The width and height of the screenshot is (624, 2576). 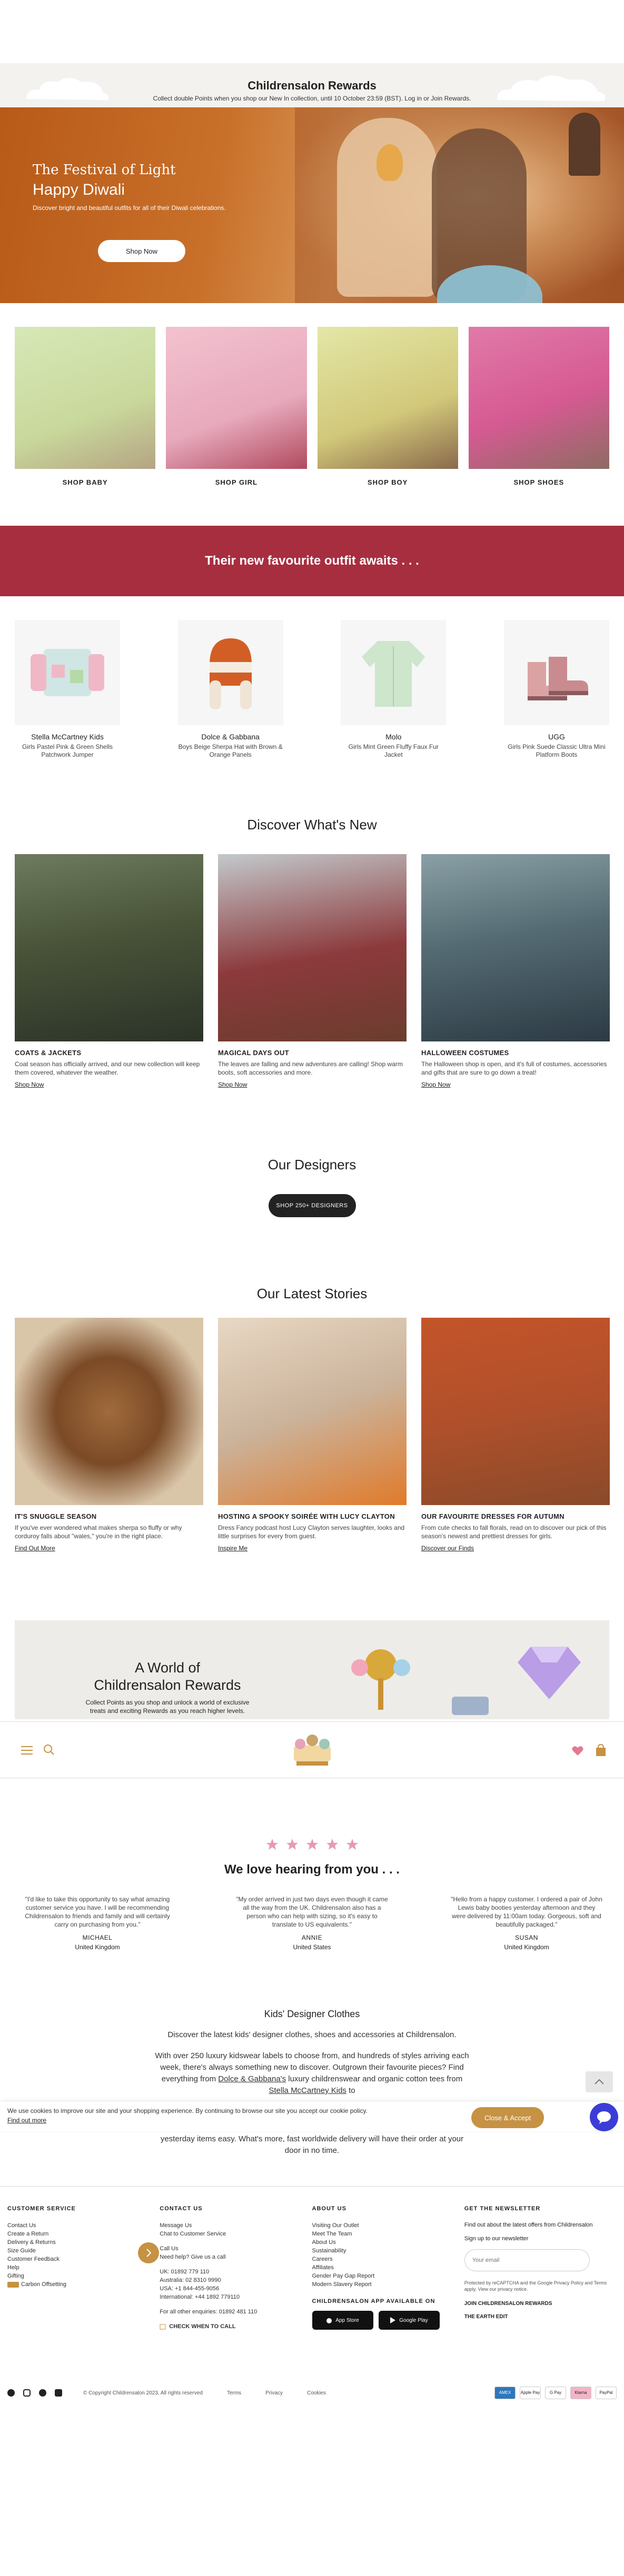 What do you see at coordinates (307, 2090) in the screenshot?
I see `stella-mccartney-link: Stella McCartney Kids` at bounding box center [307, 2090].